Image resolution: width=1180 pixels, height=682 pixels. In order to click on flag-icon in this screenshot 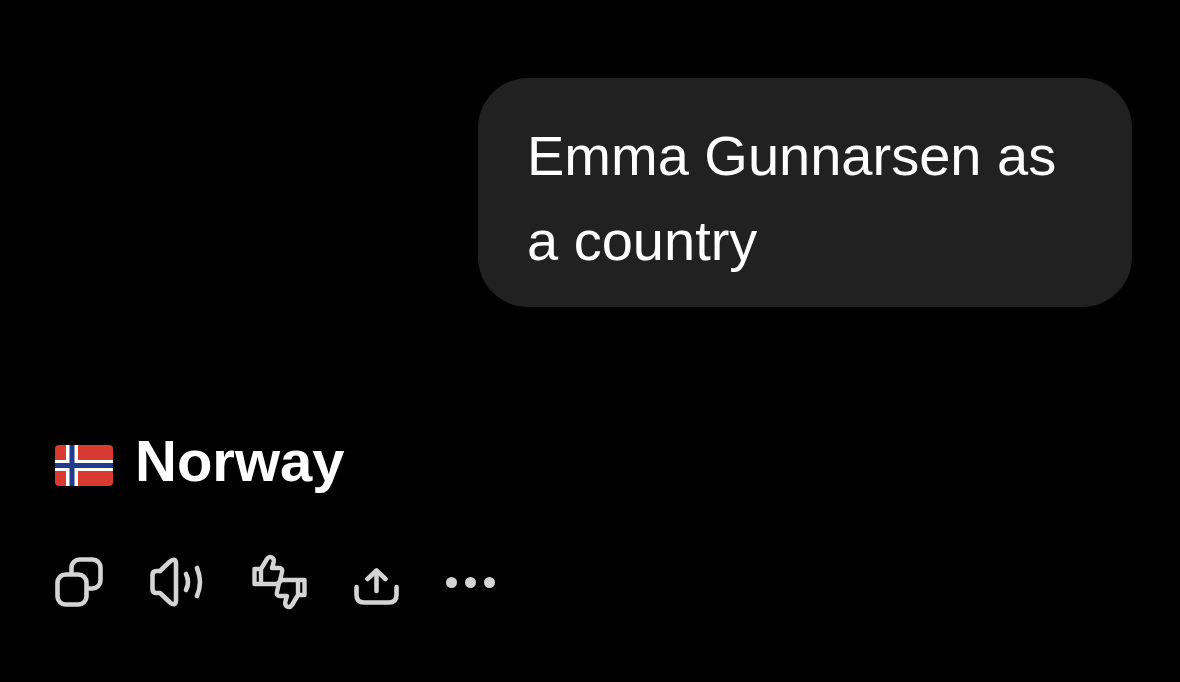, I will do `click(84, 465)`.